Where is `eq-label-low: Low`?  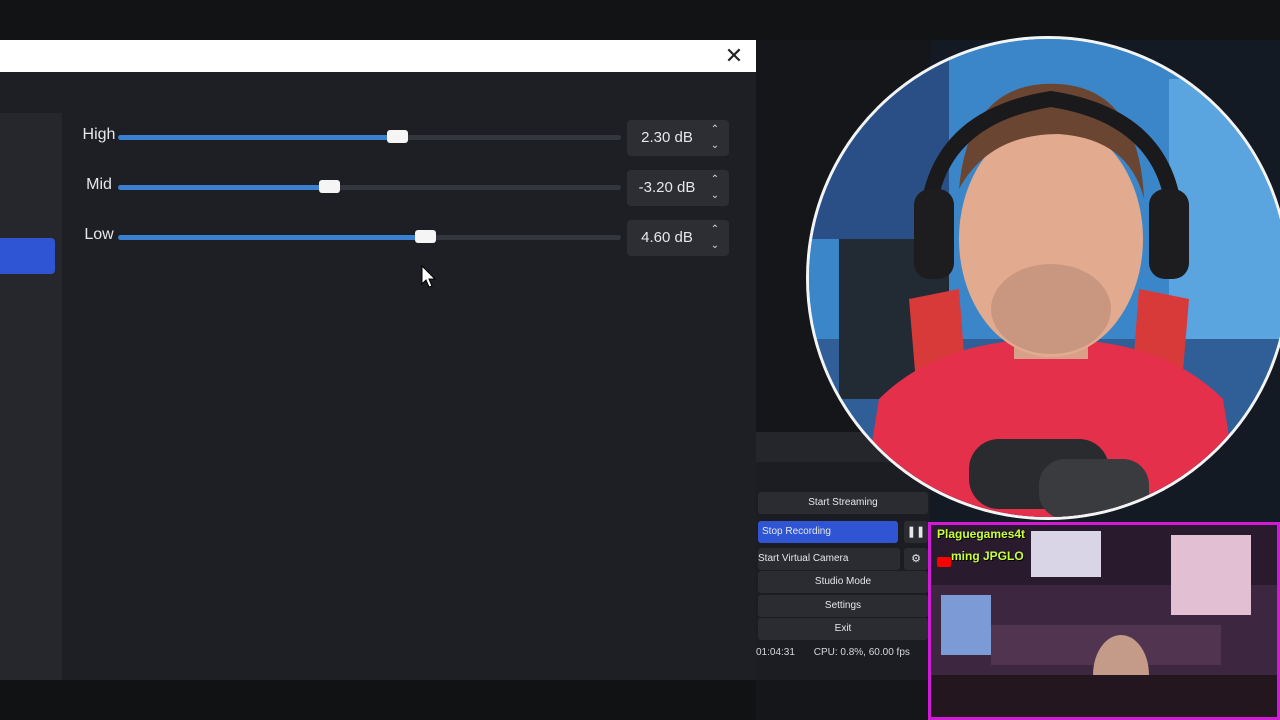
eq-label-low: Low is located at coordinates (99, 234).